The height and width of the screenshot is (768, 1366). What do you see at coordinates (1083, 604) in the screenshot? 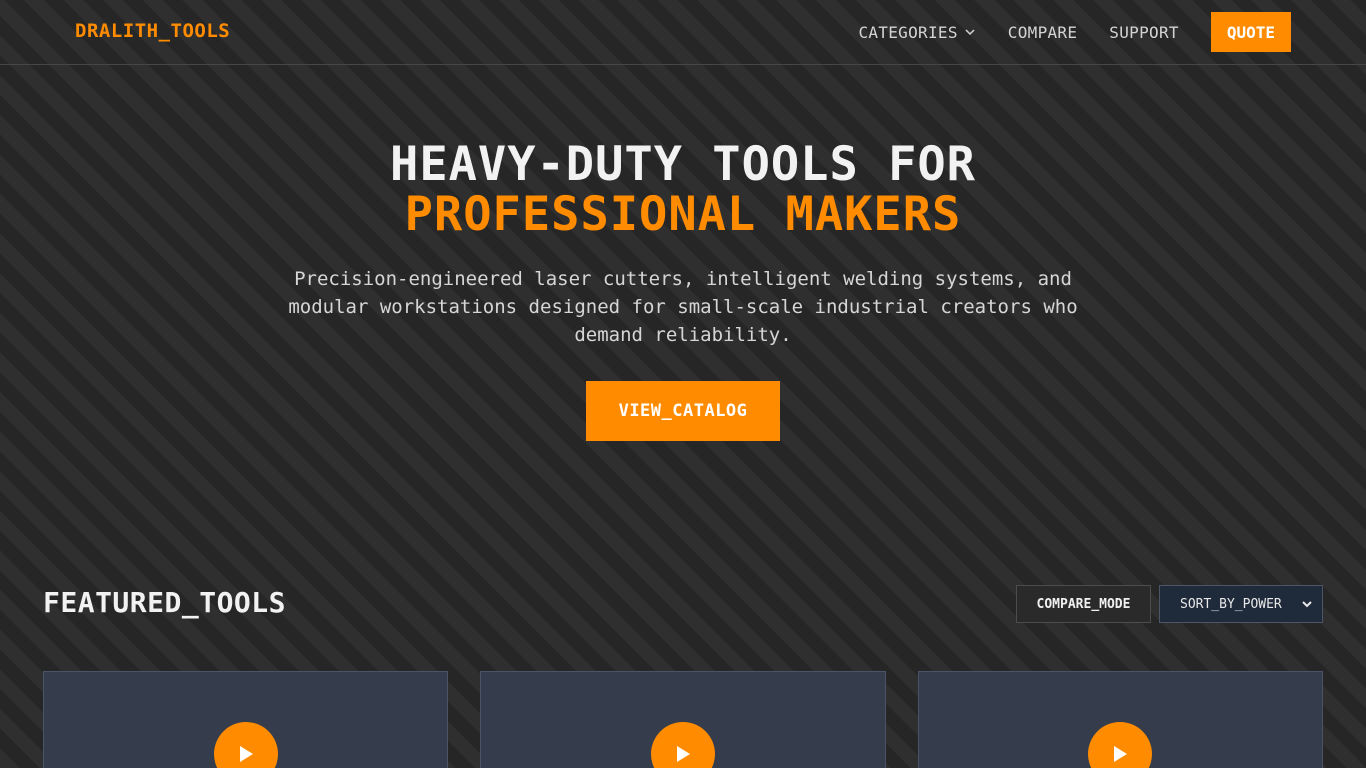
I see `compare-mode-button: COMPARE_MODE` at bounding box center [1083, 604].